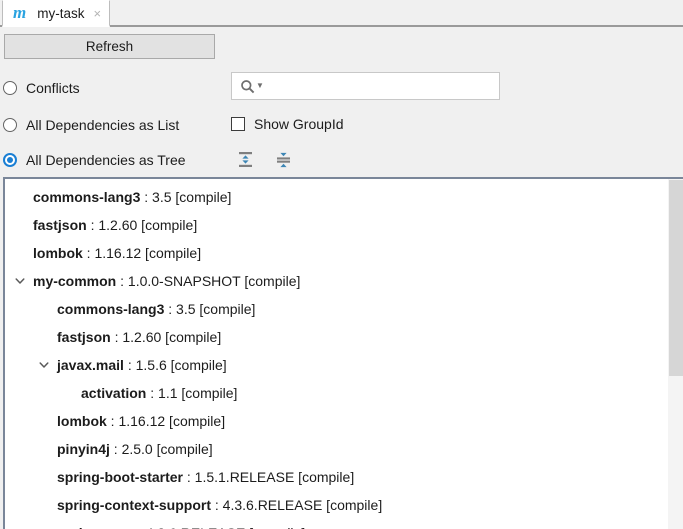  I want to click on search-field: ▼, so click(365, 86).